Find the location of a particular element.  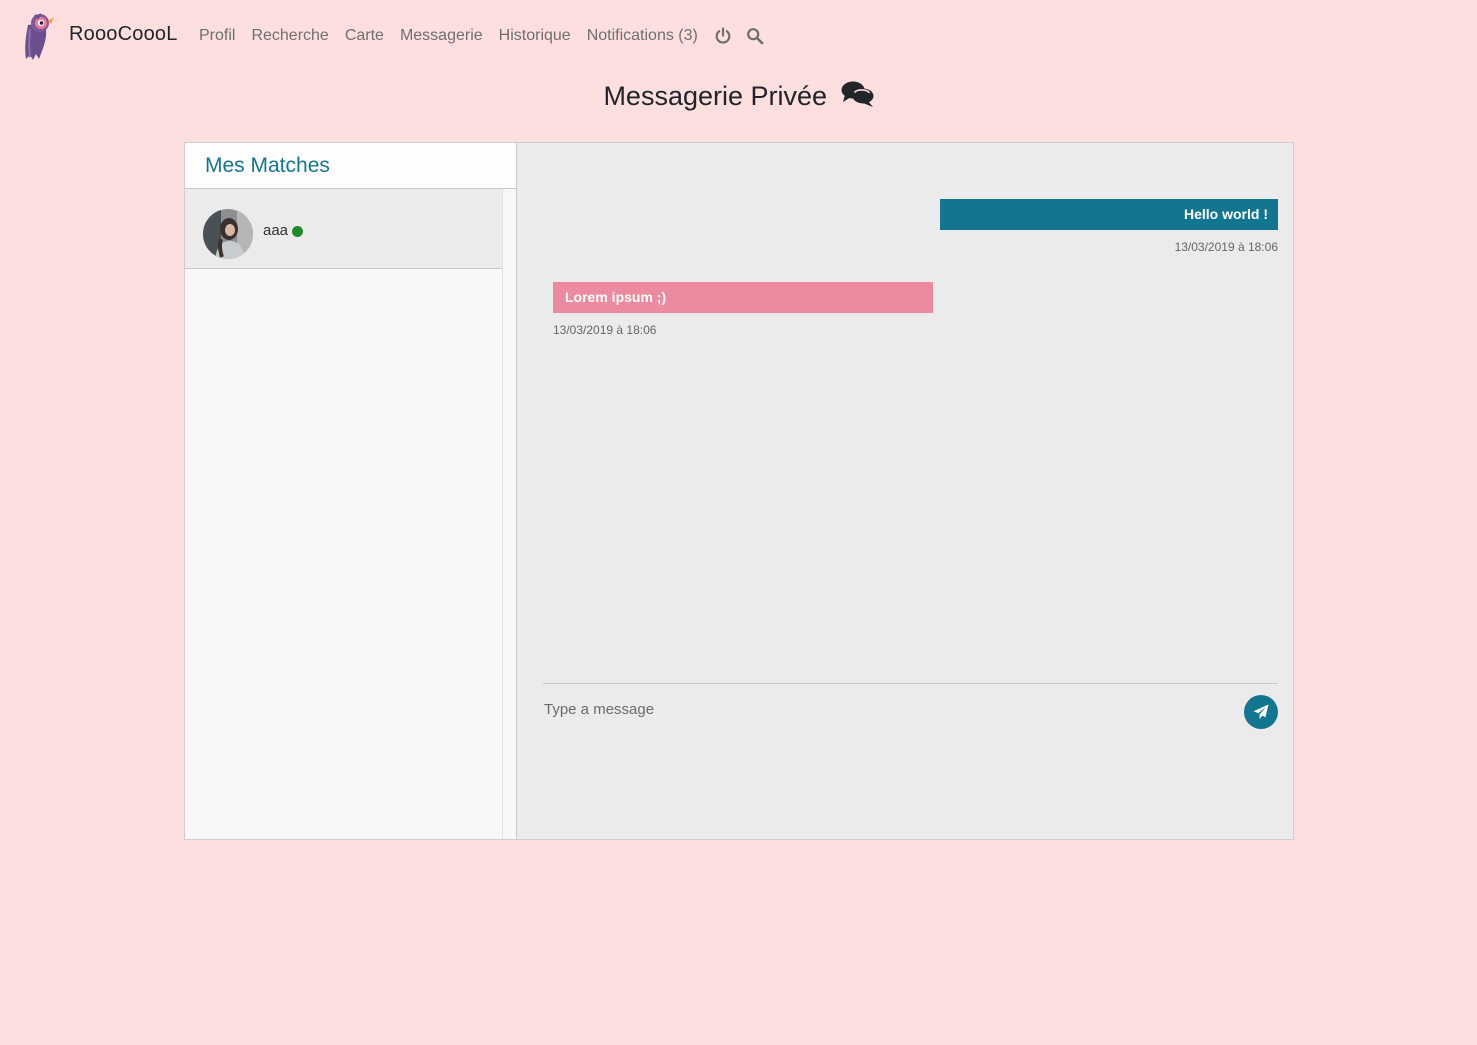

paper-plane-icon is located at coordinates (1261, 712).